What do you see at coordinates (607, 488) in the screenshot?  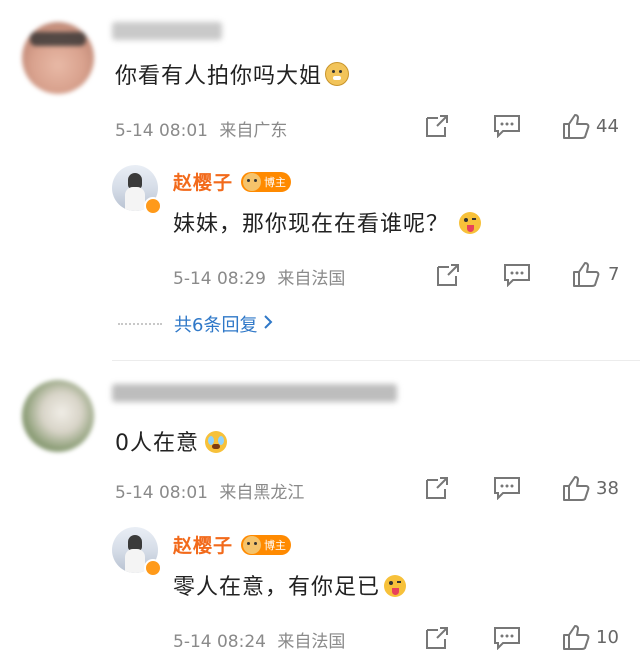 I see `like-count: 38` at bounding box center [607, 488].